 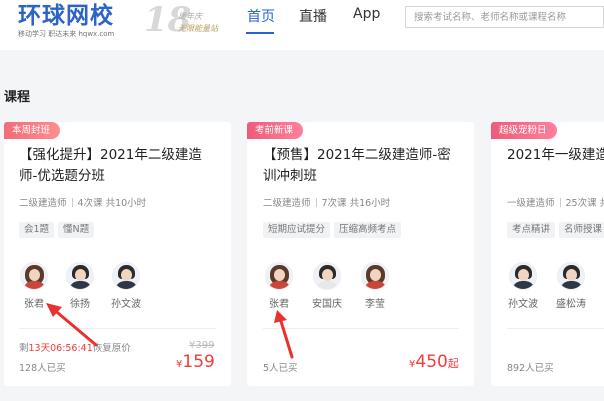 What do you see at coordinates (327, 304) in the screenshot?
I see `teacher-name: 安国庆` at bounding box center [327, 304].